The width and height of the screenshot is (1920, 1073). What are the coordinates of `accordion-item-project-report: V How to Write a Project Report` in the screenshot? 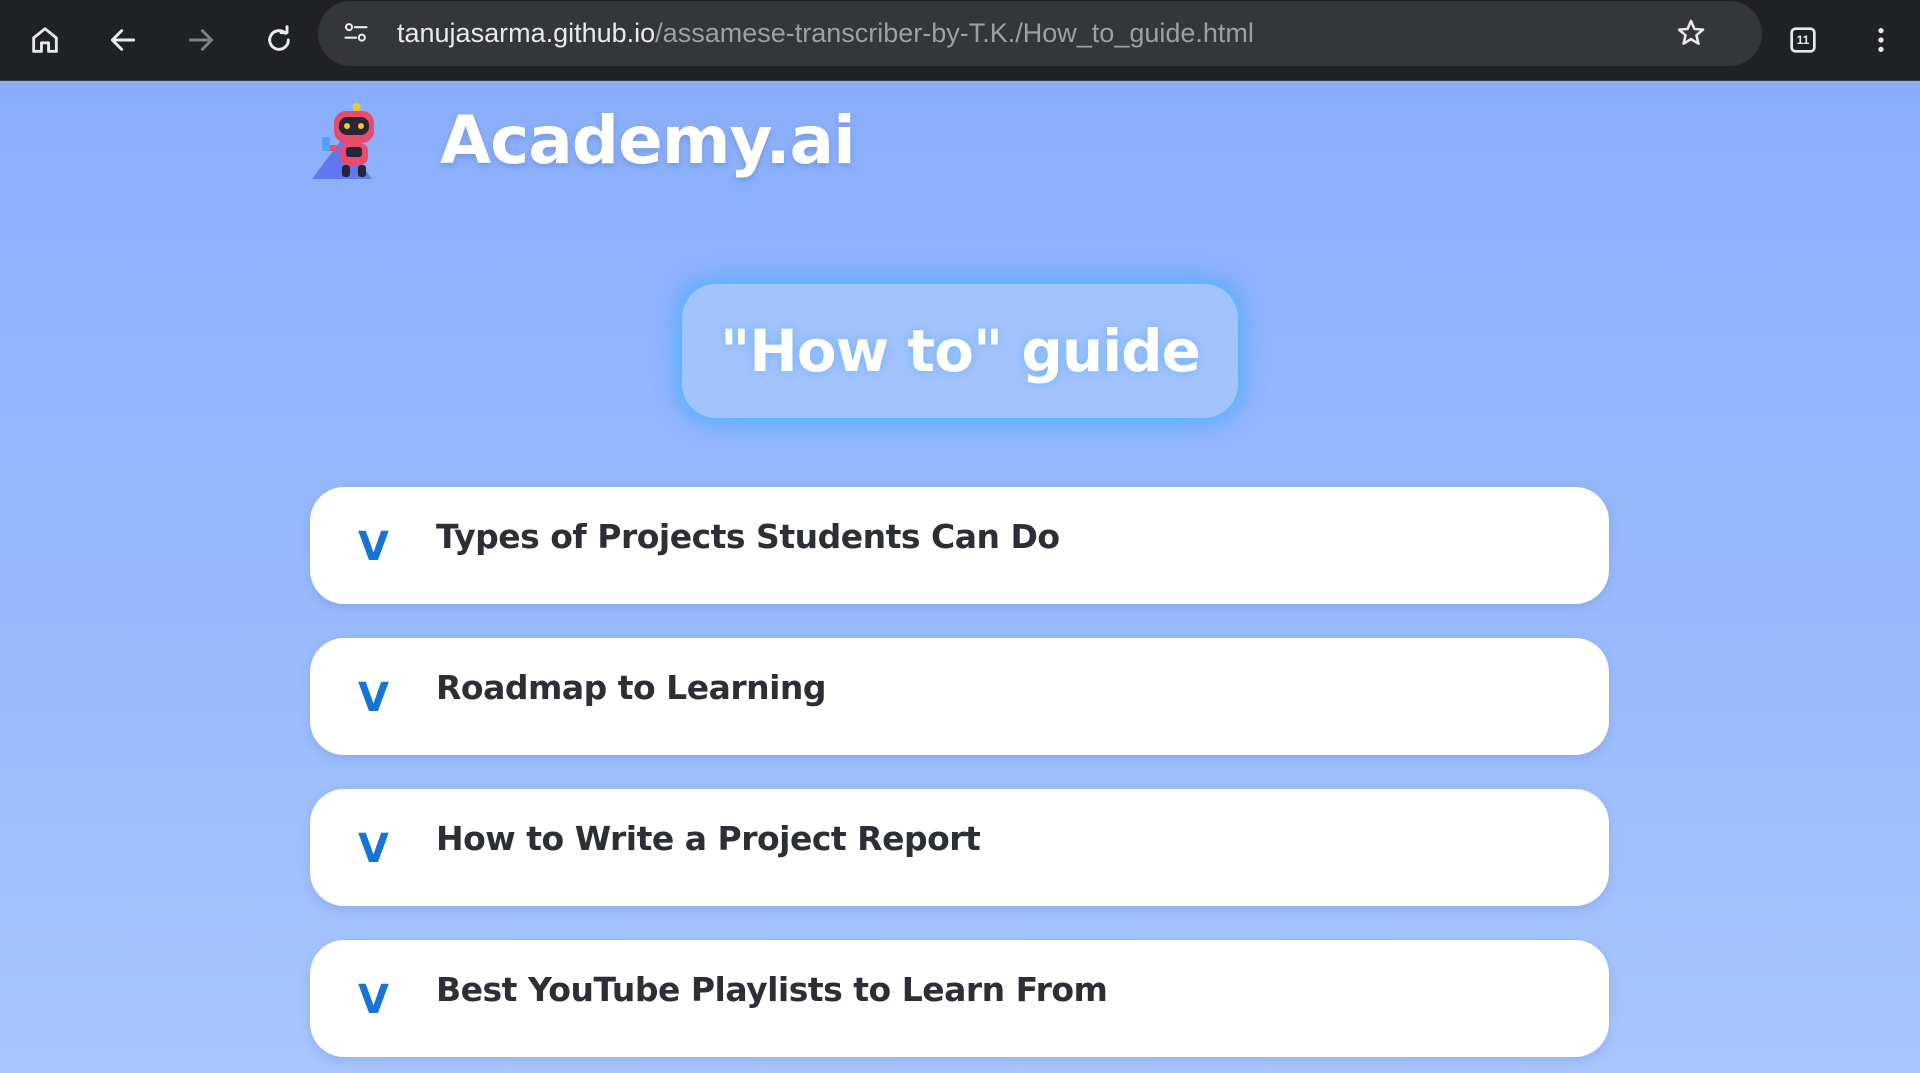 It's located at (959, 847).